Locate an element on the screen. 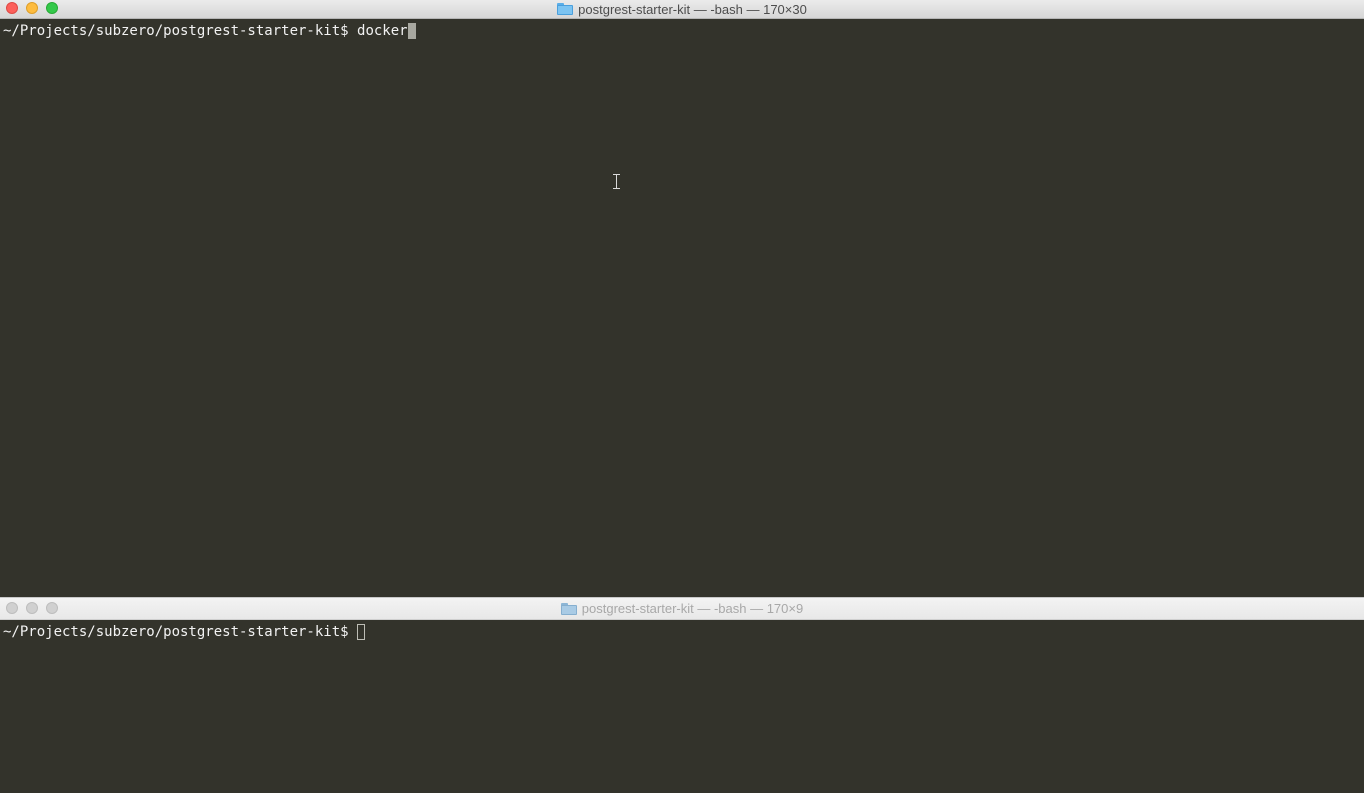 Image resolution: width=1364 pixels, height=793 pixels. typed-command: docker is located at coordinates (382, 31).